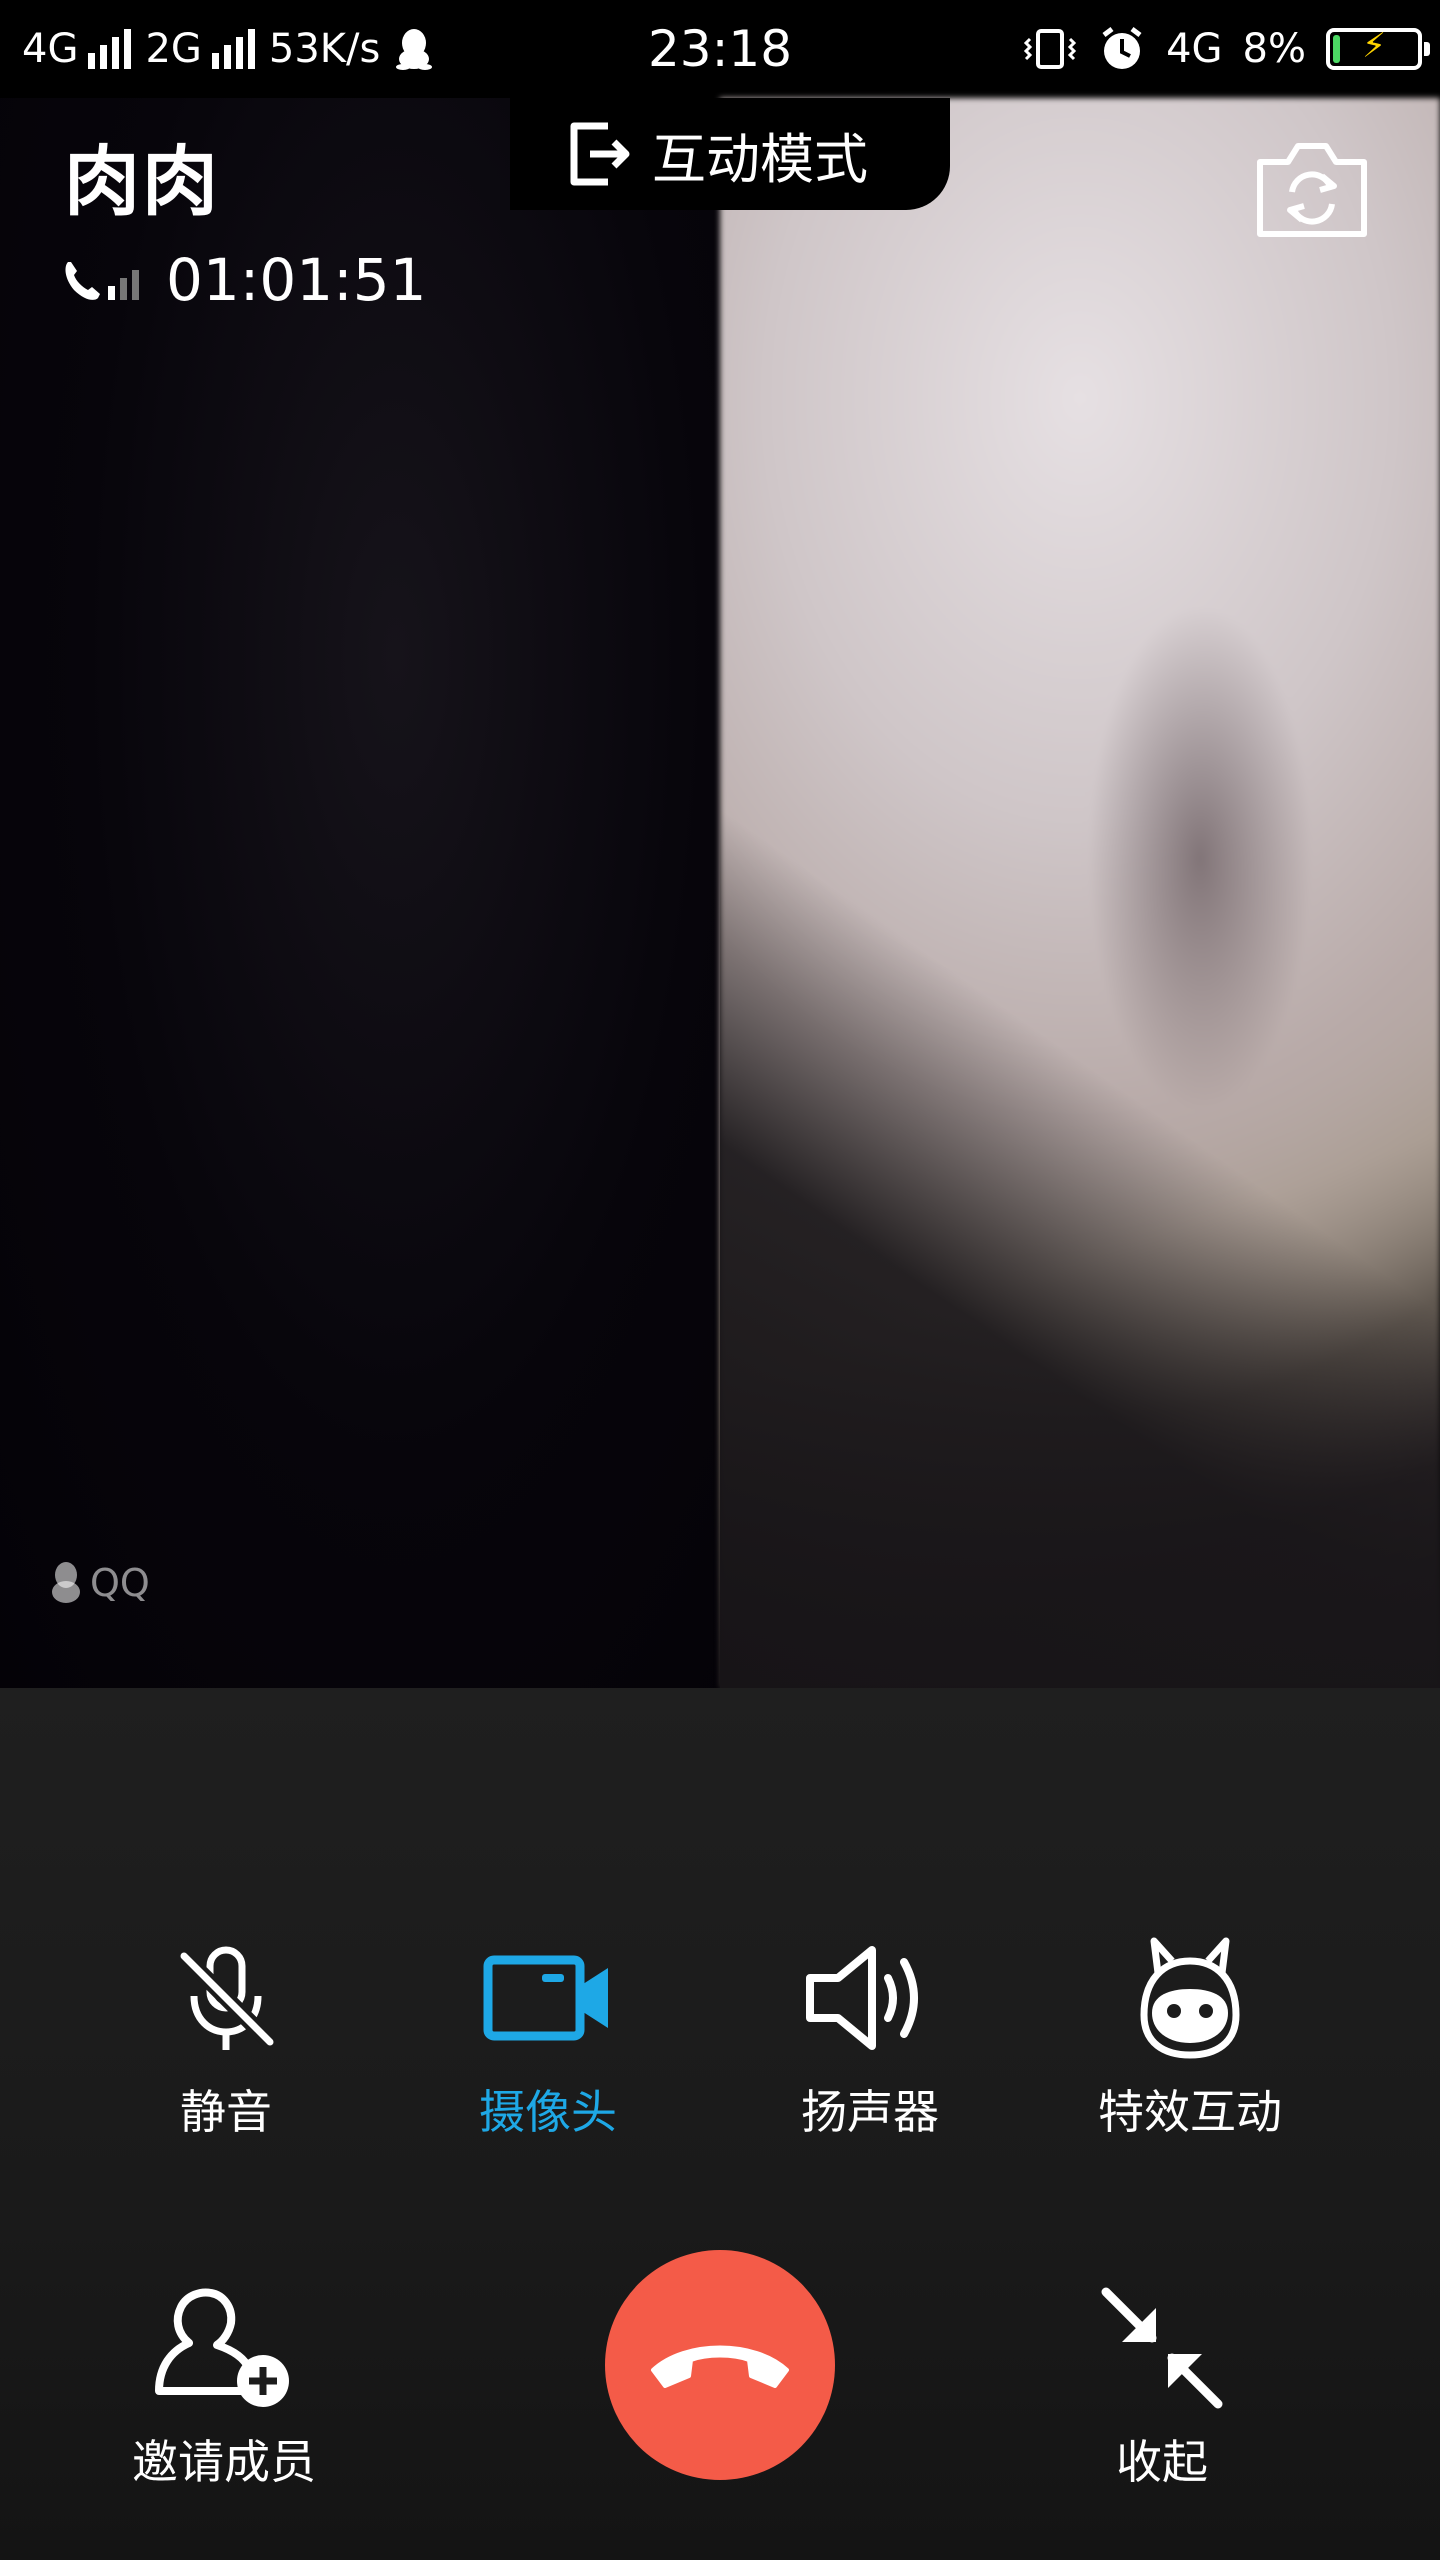 The height and width of the screenshot is (2560, 1440). What do you see at coordinates (548, 2112) in the screenshot?
I see `camera-label: 摄像头` at bounding box center [548, 2112].